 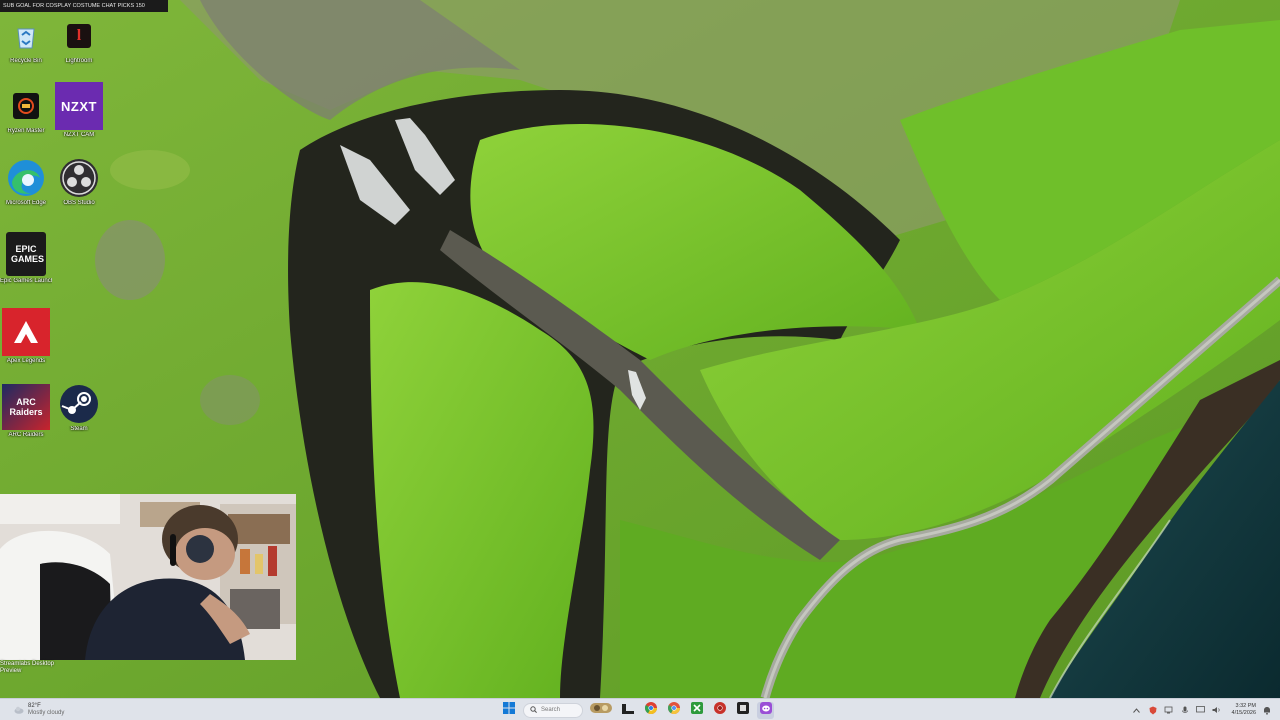 I want to click on clock-time: 3:32 PM, so click(x=1245, y=706).